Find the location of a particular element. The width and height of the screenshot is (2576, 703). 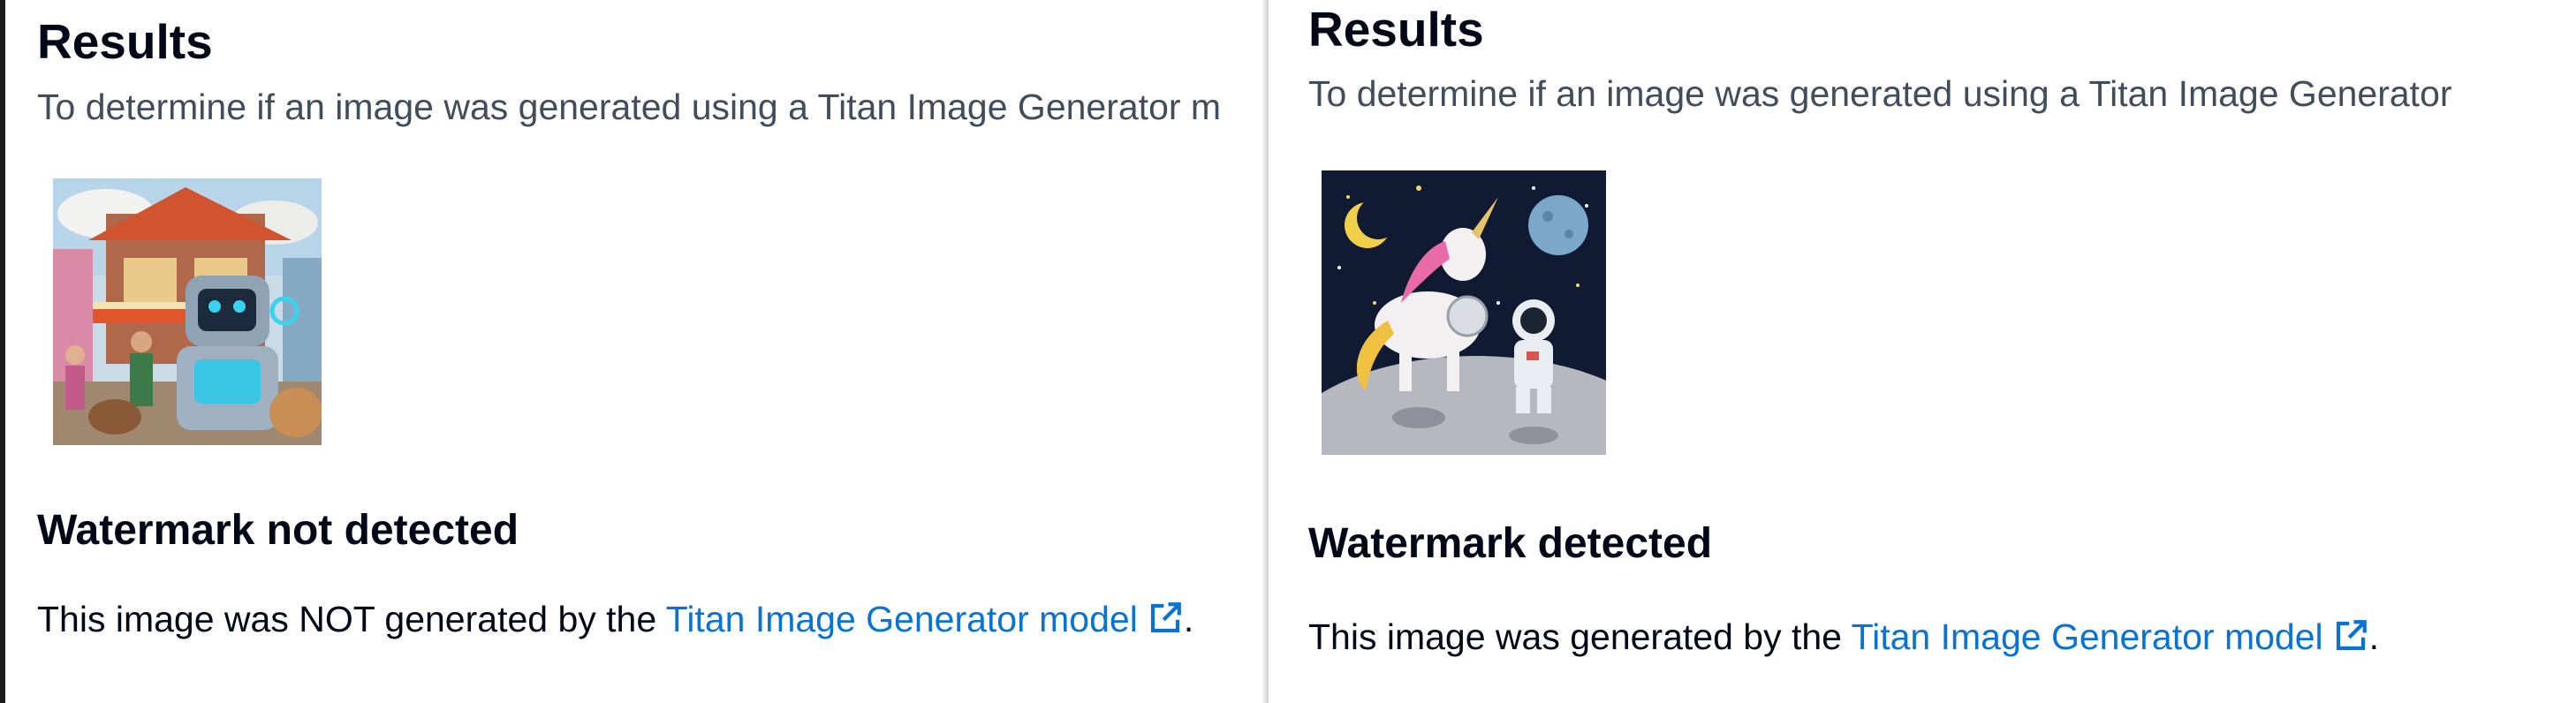

unicorn-astronaut-moon-image is located at coordinates (1464, 312).